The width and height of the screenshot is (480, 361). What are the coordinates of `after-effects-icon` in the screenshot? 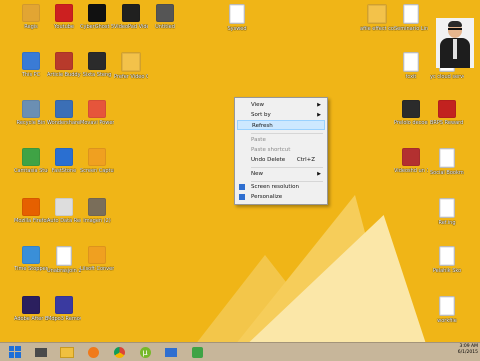 It's located at (31, 305).